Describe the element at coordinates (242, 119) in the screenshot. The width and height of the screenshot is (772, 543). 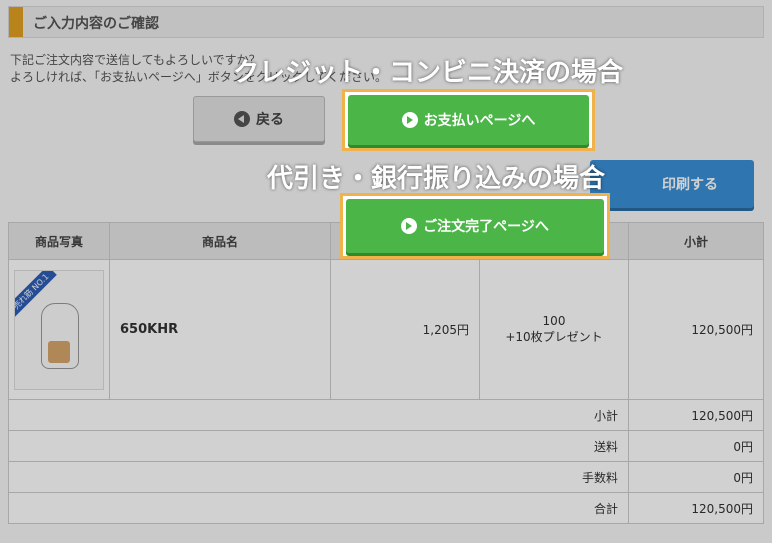
I see `arrow-left-icon` at that location.